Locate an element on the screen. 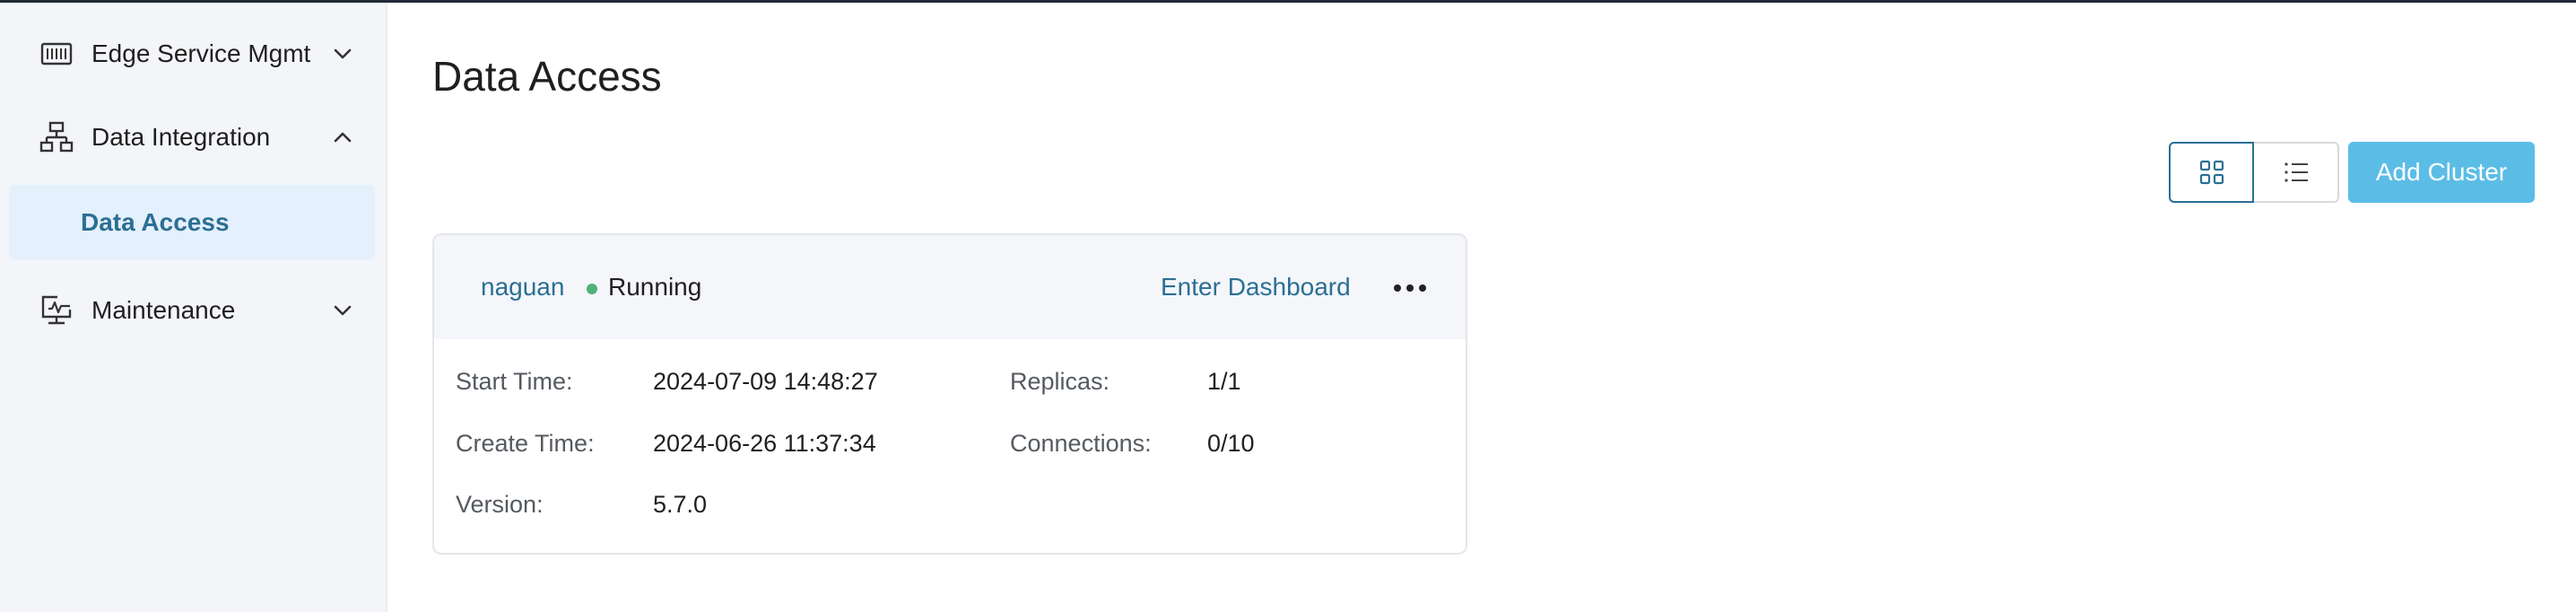 This screenshot has width=2576, height=612. monitor-pulse-icon is located at coordinates (56, 310).